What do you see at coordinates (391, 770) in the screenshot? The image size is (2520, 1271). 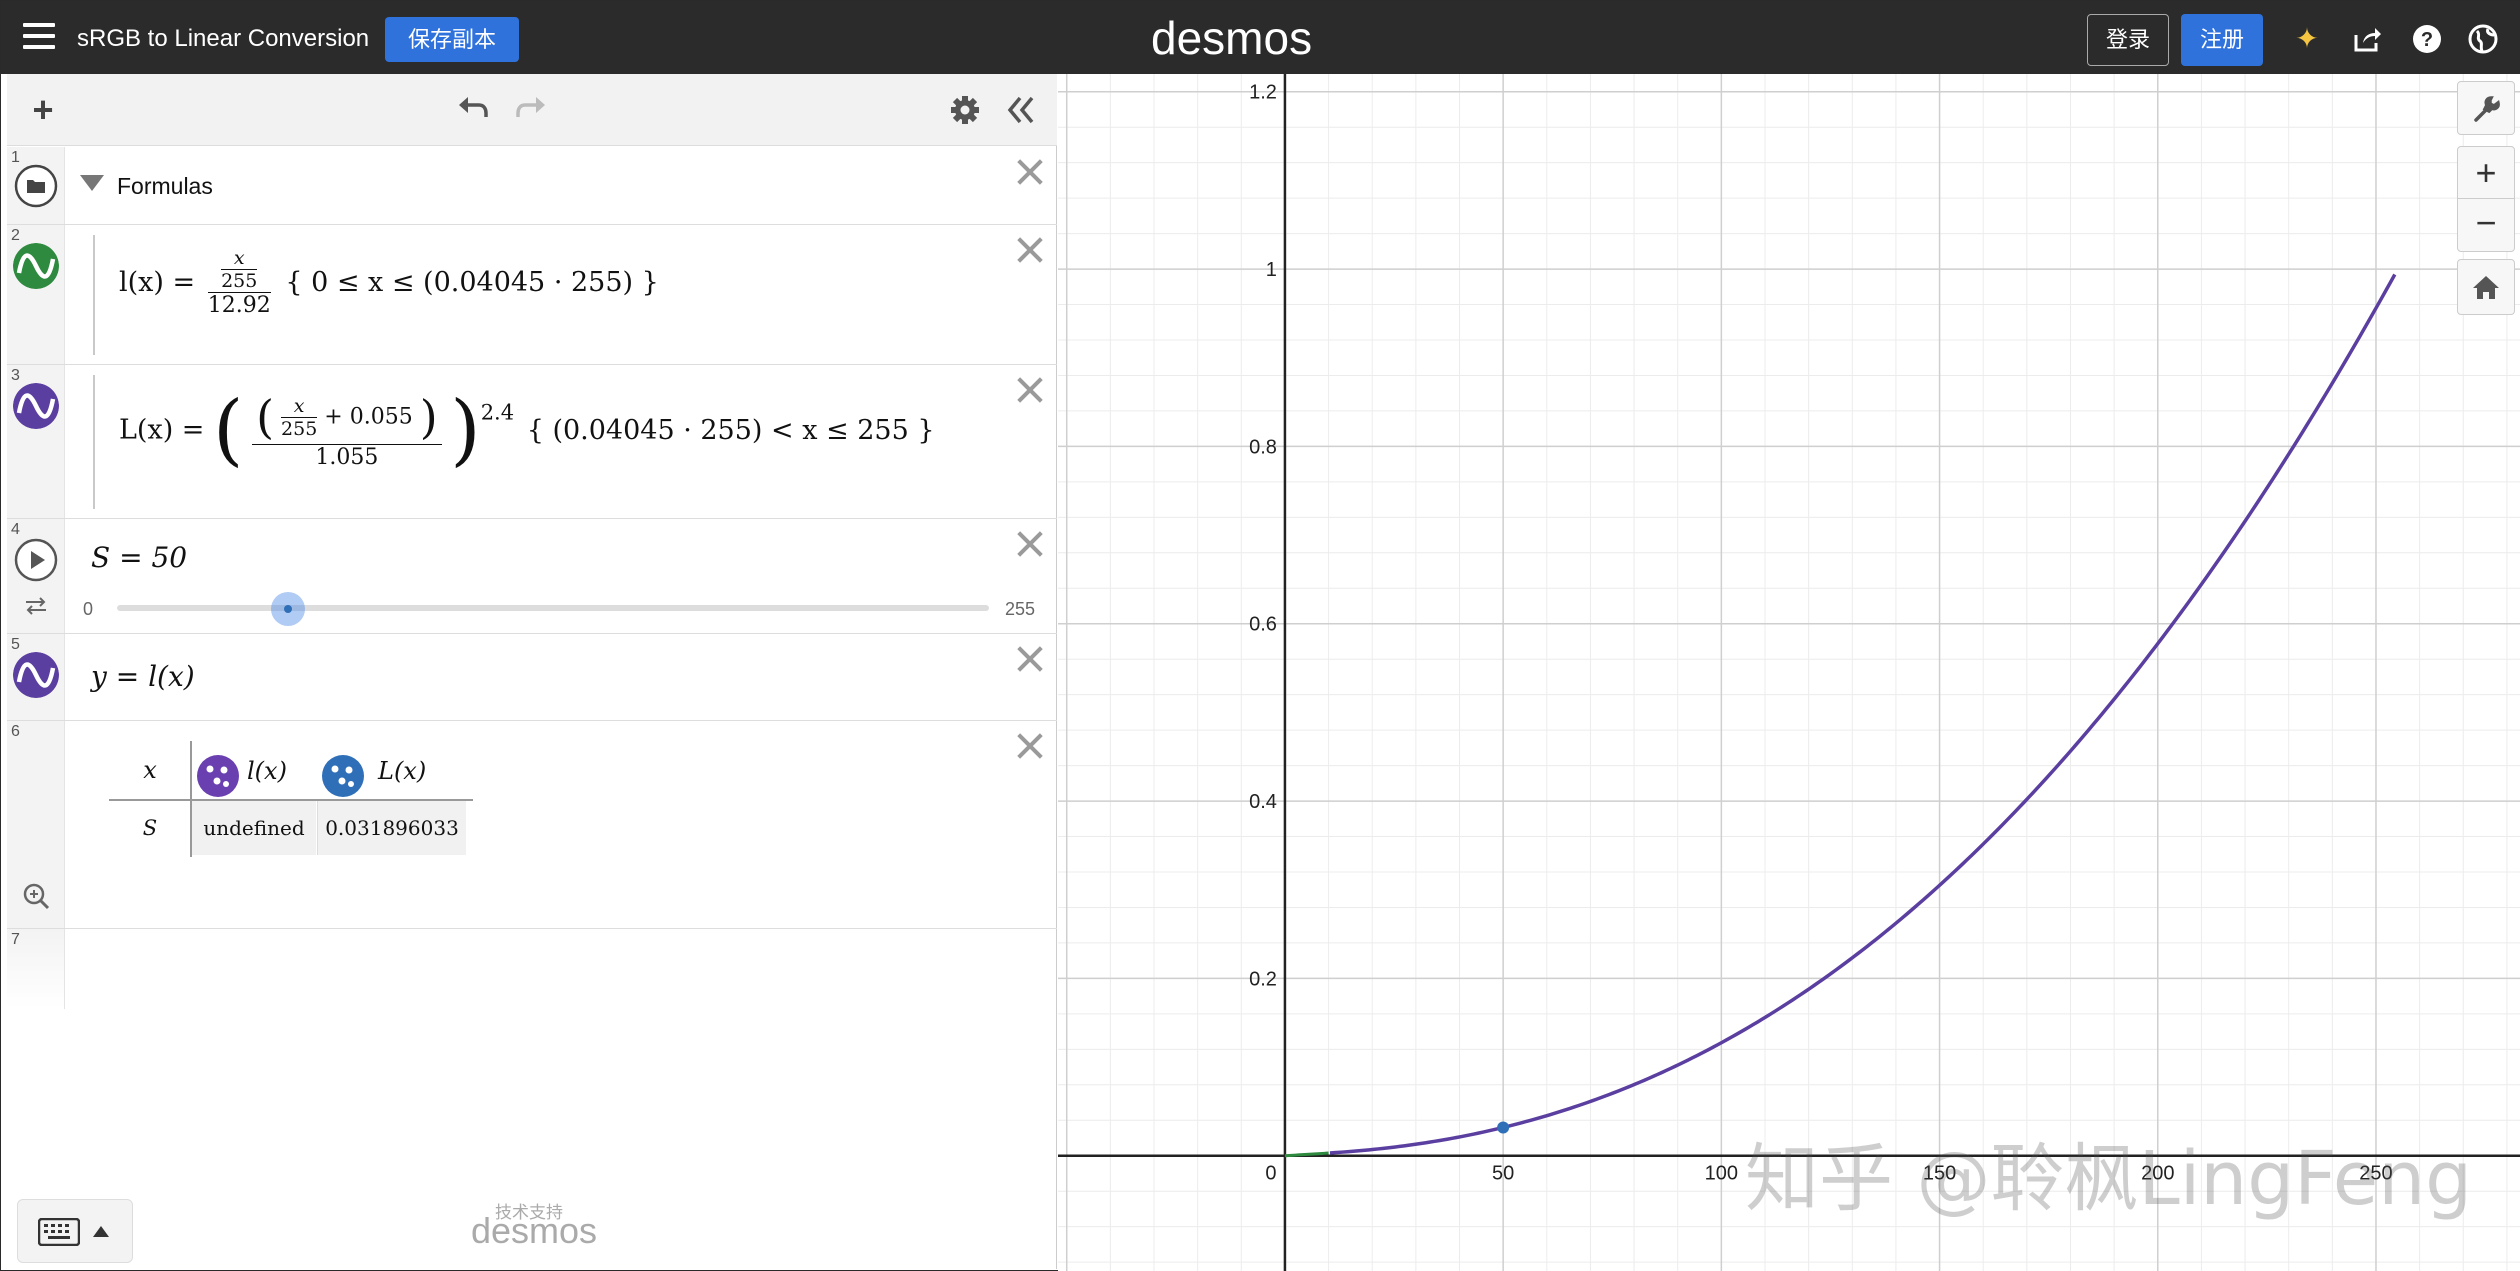 I see `table-header-upper-l: L(x)` at bounding box center [391, 770].